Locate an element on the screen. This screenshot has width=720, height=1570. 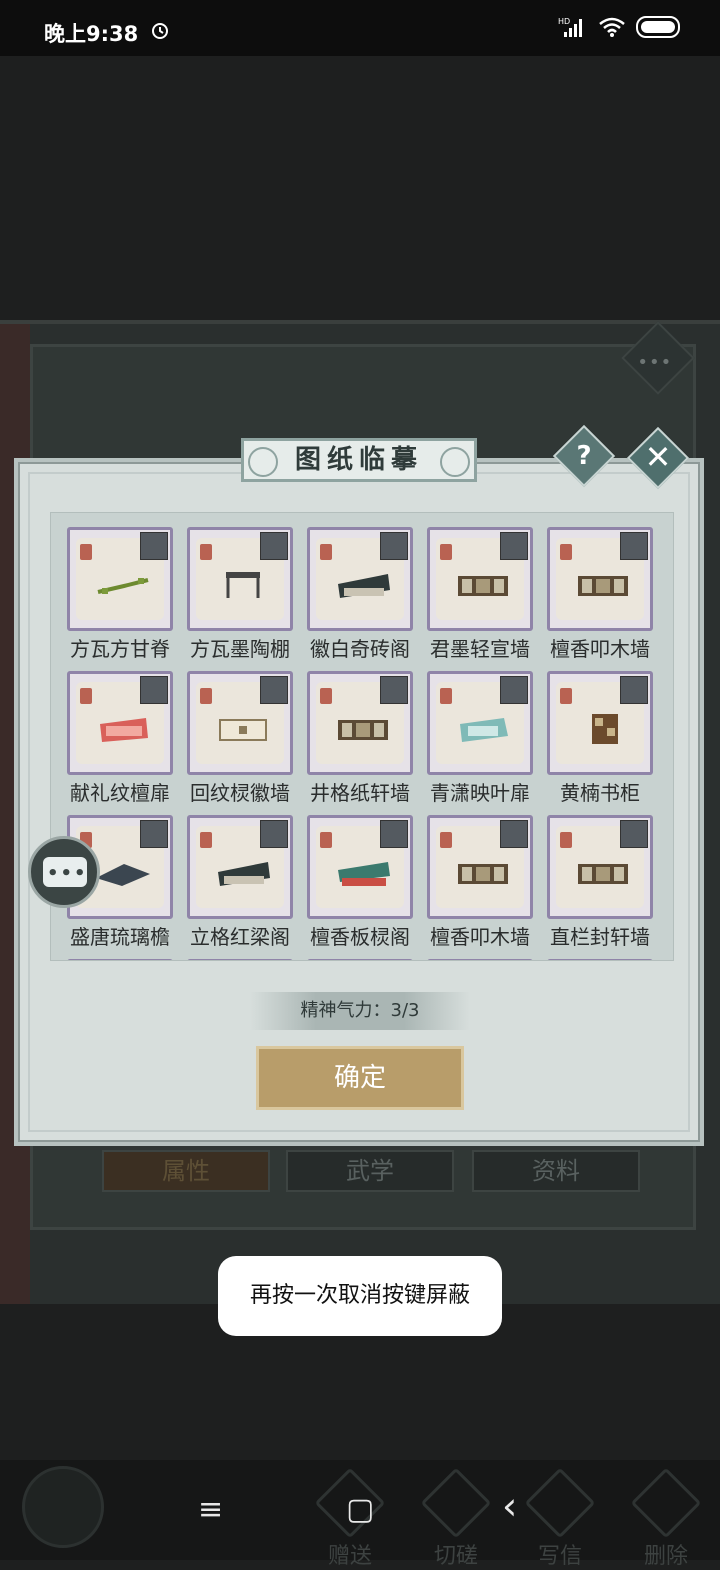
letter-icon is located at coordinates (560, 1503).